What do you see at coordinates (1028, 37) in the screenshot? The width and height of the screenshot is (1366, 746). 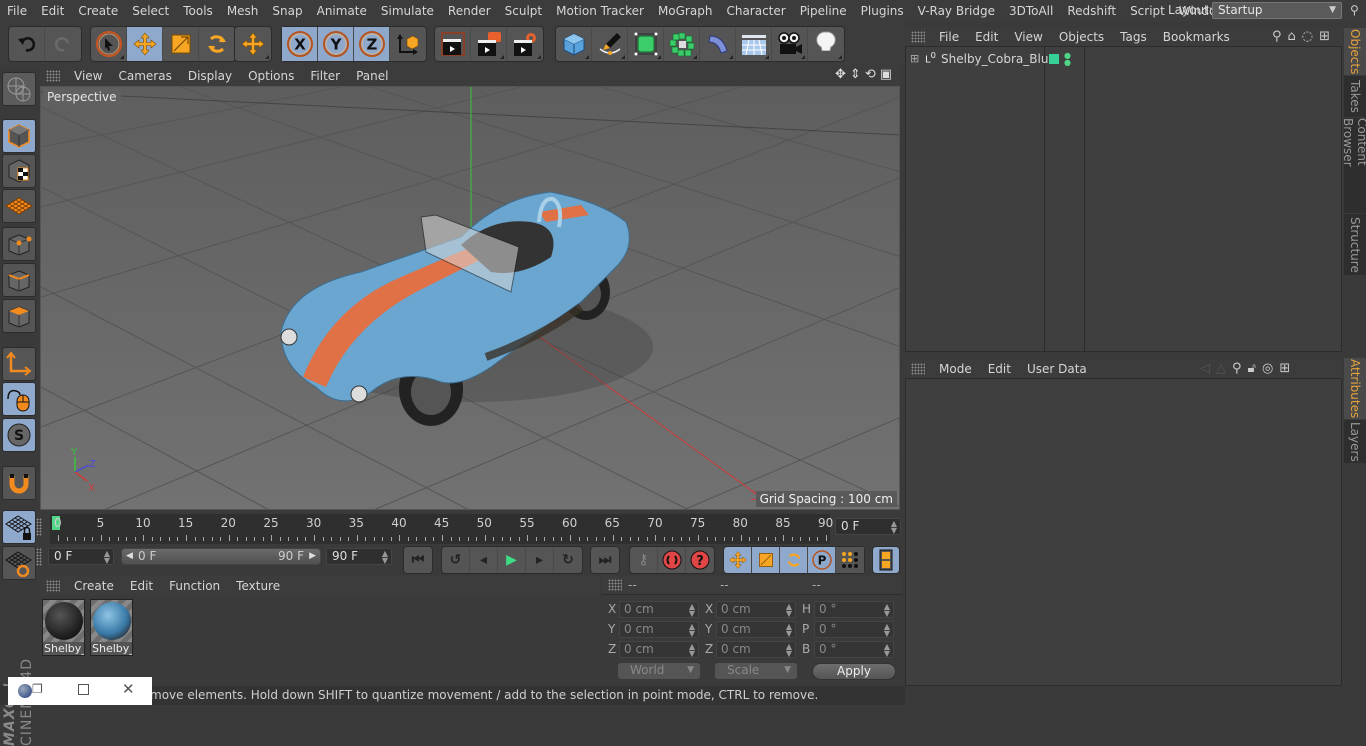 I see `om-menu-view: View` at bounding box center [1028, 37].